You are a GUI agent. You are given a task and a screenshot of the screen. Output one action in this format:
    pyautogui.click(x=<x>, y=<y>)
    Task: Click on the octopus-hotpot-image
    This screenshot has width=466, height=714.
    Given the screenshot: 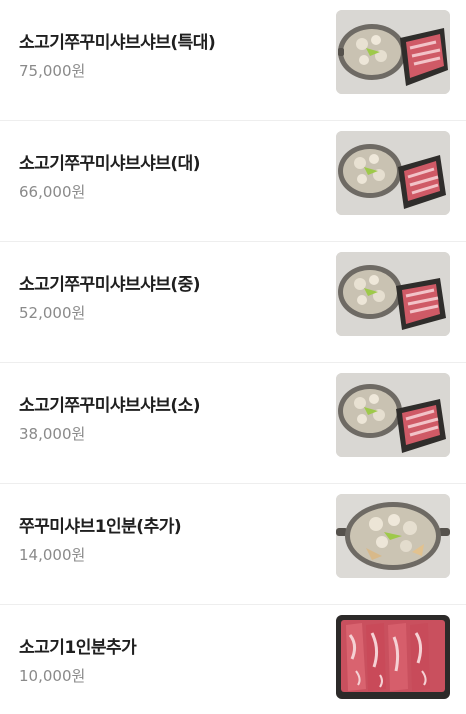 What is the action you would take?
    pyautogui.click(x=393, y=536)
    